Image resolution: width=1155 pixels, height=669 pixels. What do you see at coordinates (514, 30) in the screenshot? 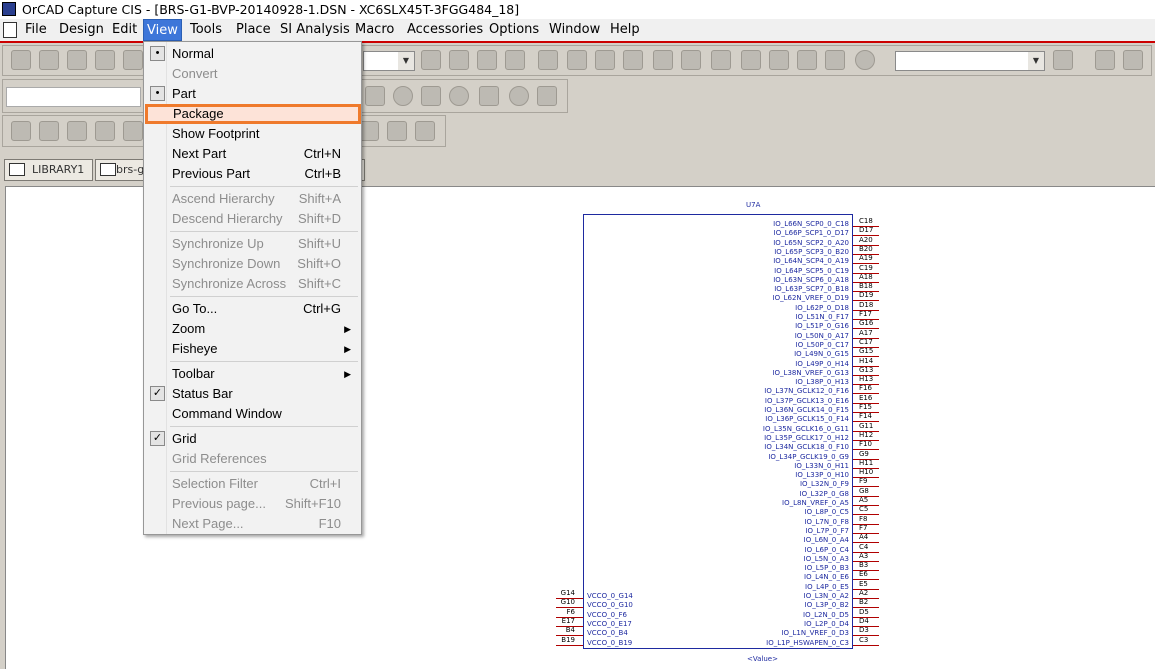
I see `menu-options: Options` at bounding box center [514, 30].